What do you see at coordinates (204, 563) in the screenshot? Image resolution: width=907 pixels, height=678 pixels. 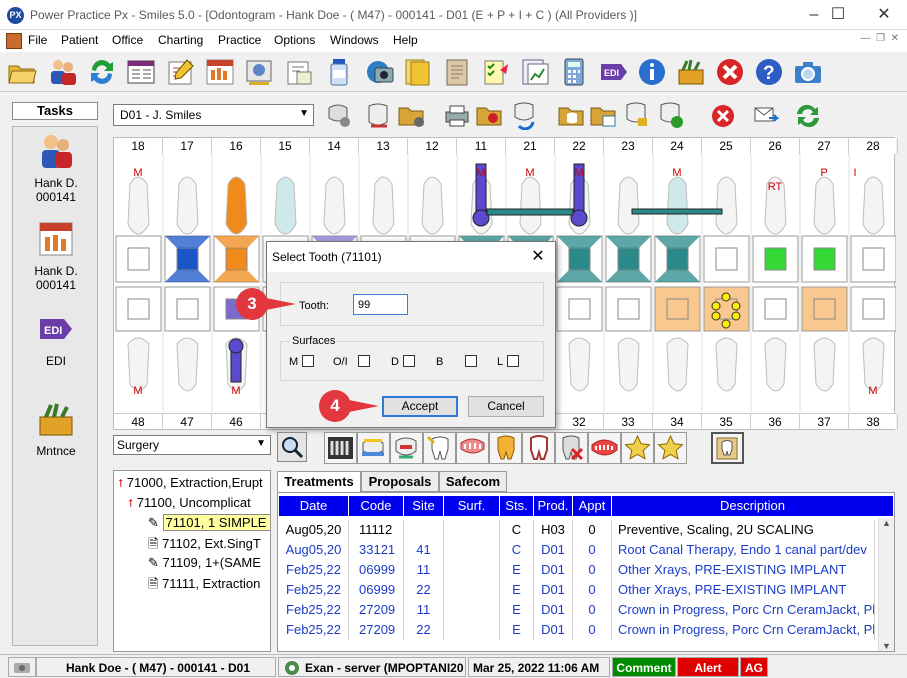 I see `tree-node: ✎ 71109, 1+(SAME` at bounding box center [204, 563].